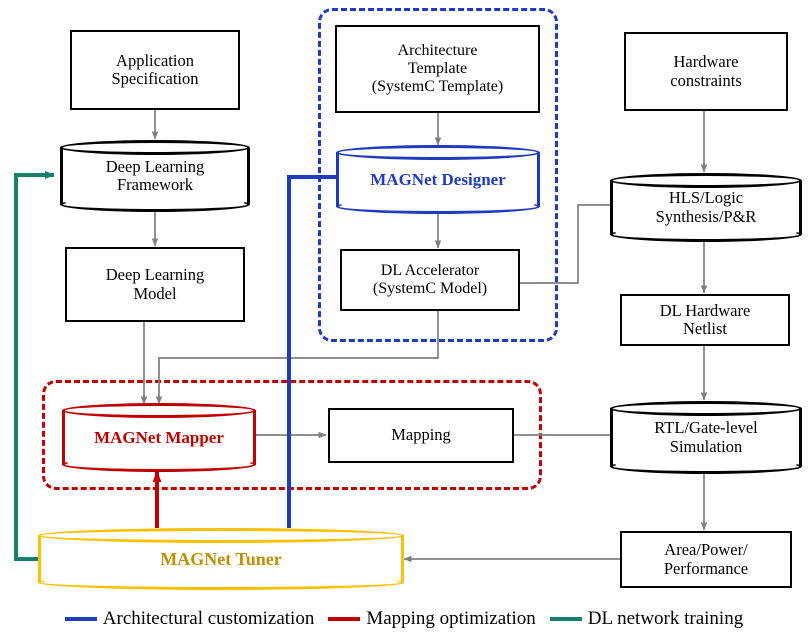  What do you see at coordinates (665, 618) in the screenshot?
I see `legend-label: DL network training` at bounding box center [665, 618].